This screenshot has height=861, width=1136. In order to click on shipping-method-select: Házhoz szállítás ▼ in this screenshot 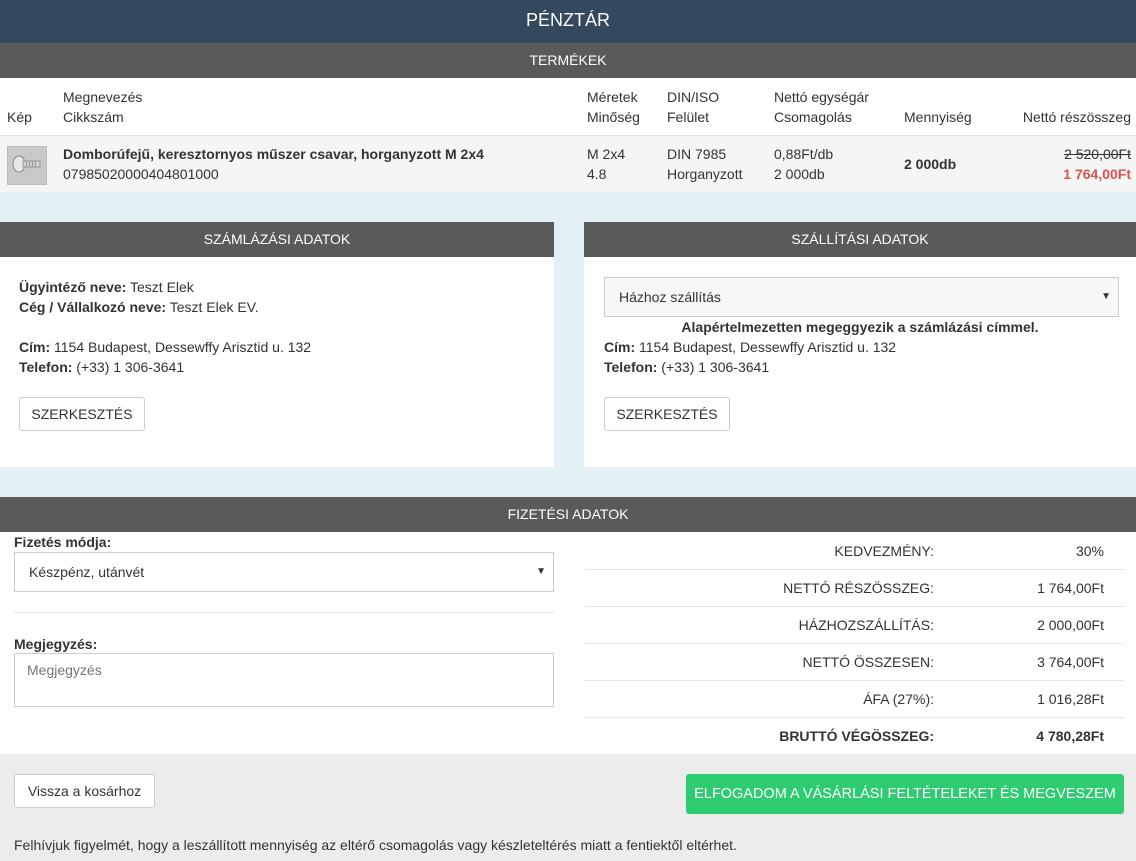, I will do `click(861, 297)`.